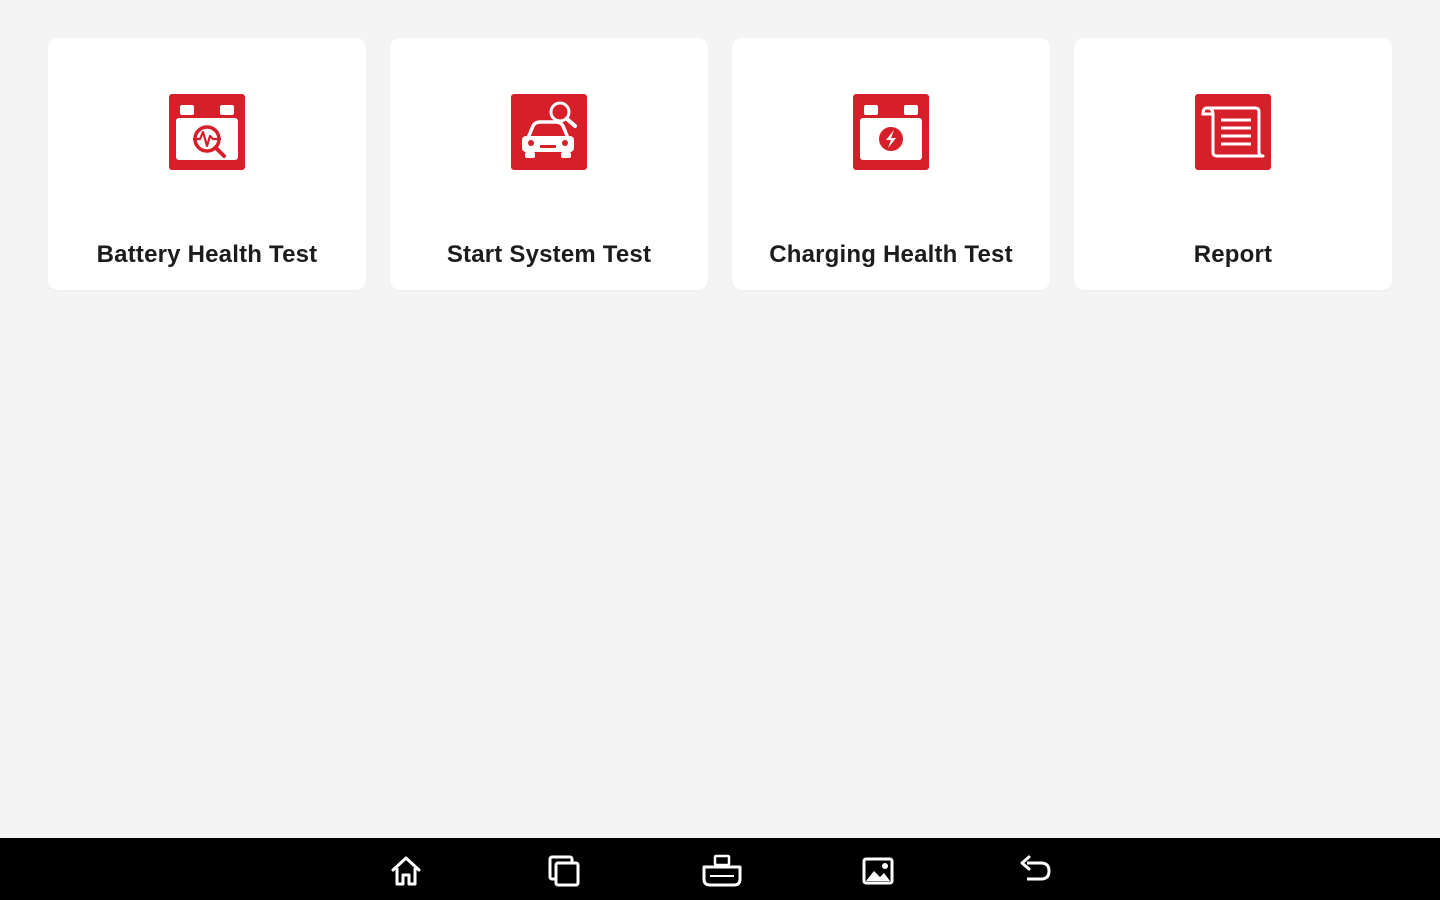 The height and width of the screenshot is (900, 1440). I want to click on back-icon, so click(1035, 871).